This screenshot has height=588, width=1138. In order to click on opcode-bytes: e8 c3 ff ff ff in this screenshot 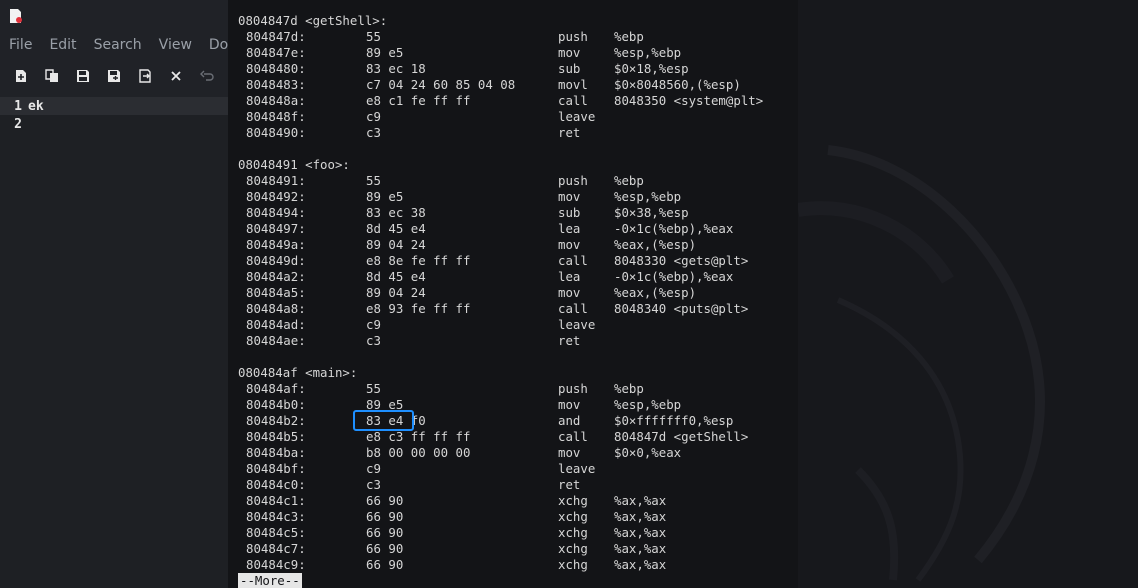, I will do `click(418, 436)`.